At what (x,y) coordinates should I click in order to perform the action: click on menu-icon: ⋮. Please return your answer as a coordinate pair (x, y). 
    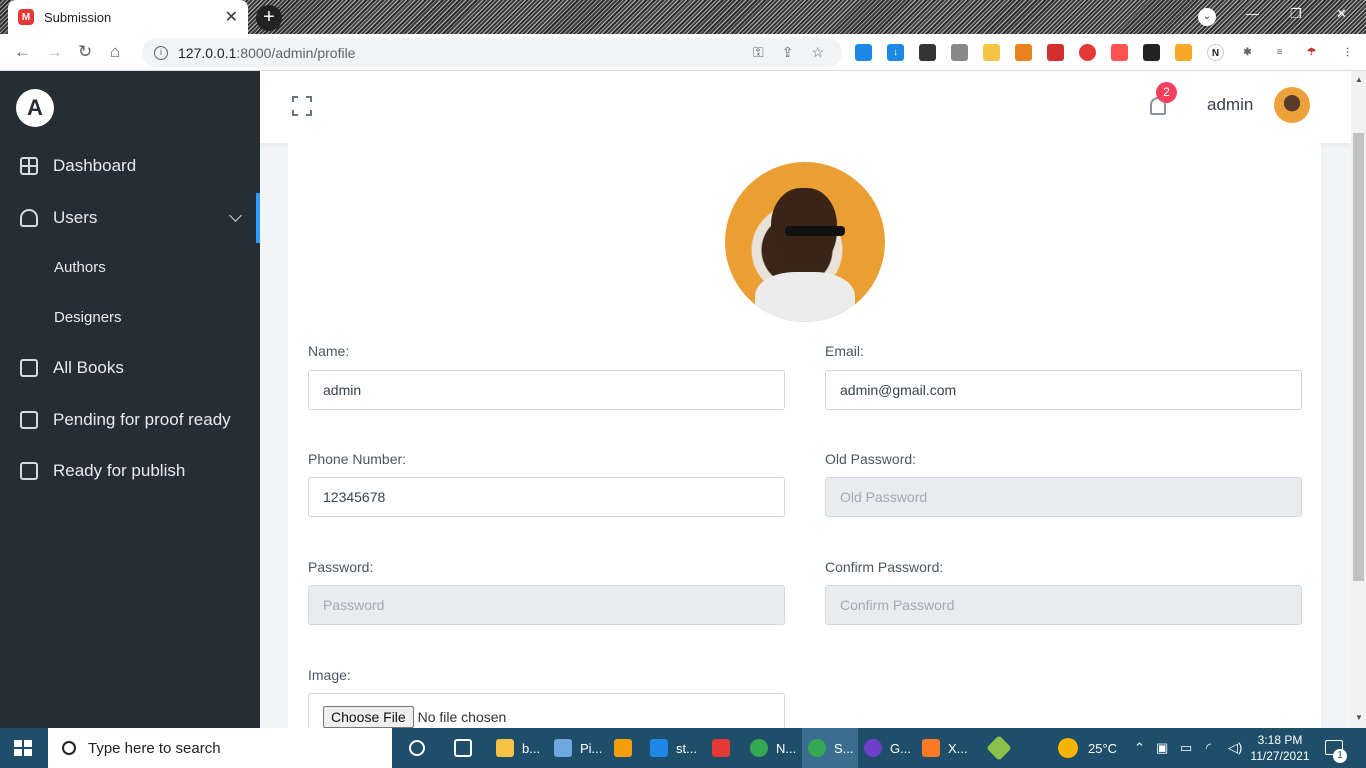
    Looking at the image, I should click on (1347, 52).